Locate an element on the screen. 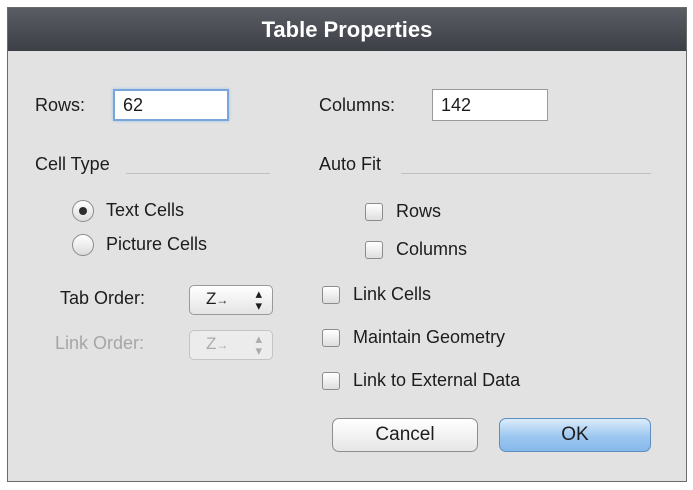 The width and height of the screenshot is (693, 490). auto-fit-rows-label: Rows is located at coordinates (419, 211).